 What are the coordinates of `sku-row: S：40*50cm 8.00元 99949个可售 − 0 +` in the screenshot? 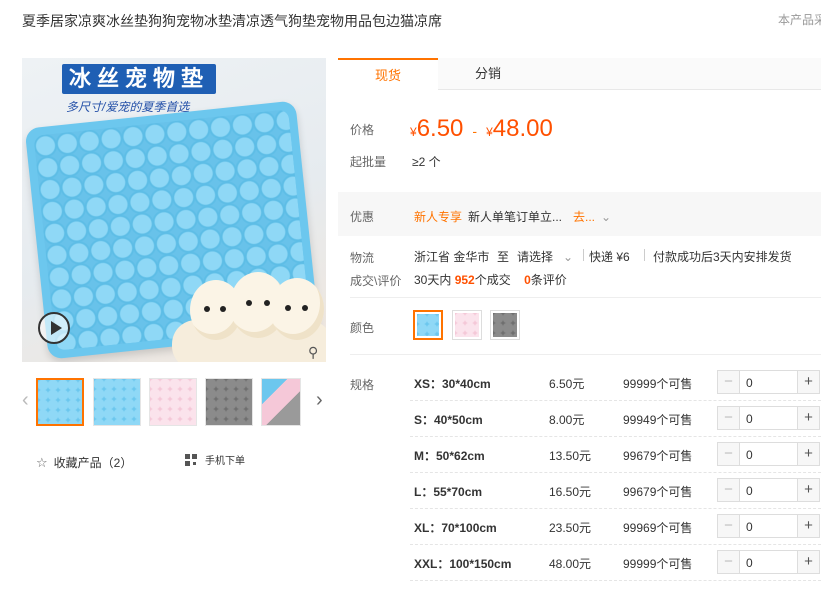 It's located at (615, 419).